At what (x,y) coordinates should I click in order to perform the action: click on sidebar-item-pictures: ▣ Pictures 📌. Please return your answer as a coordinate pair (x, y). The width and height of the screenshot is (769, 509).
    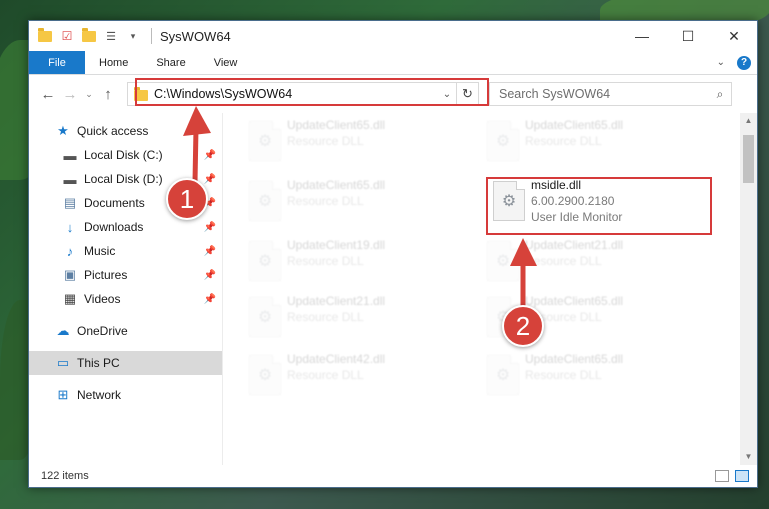
    Looking at the image, I should click on (125, 275).